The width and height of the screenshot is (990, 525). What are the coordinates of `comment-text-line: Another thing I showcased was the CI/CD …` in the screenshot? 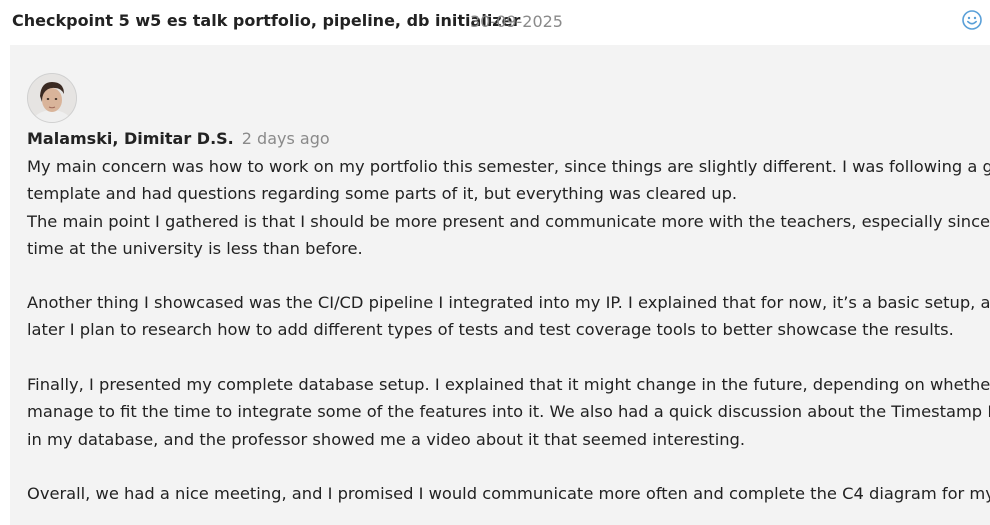 It's located at (508, 302).